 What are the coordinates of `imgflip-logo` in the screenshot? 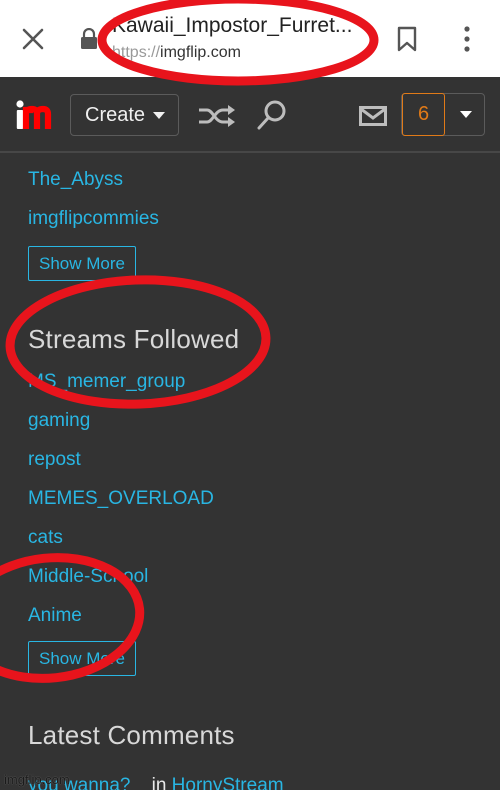 It's located at (35, 115).